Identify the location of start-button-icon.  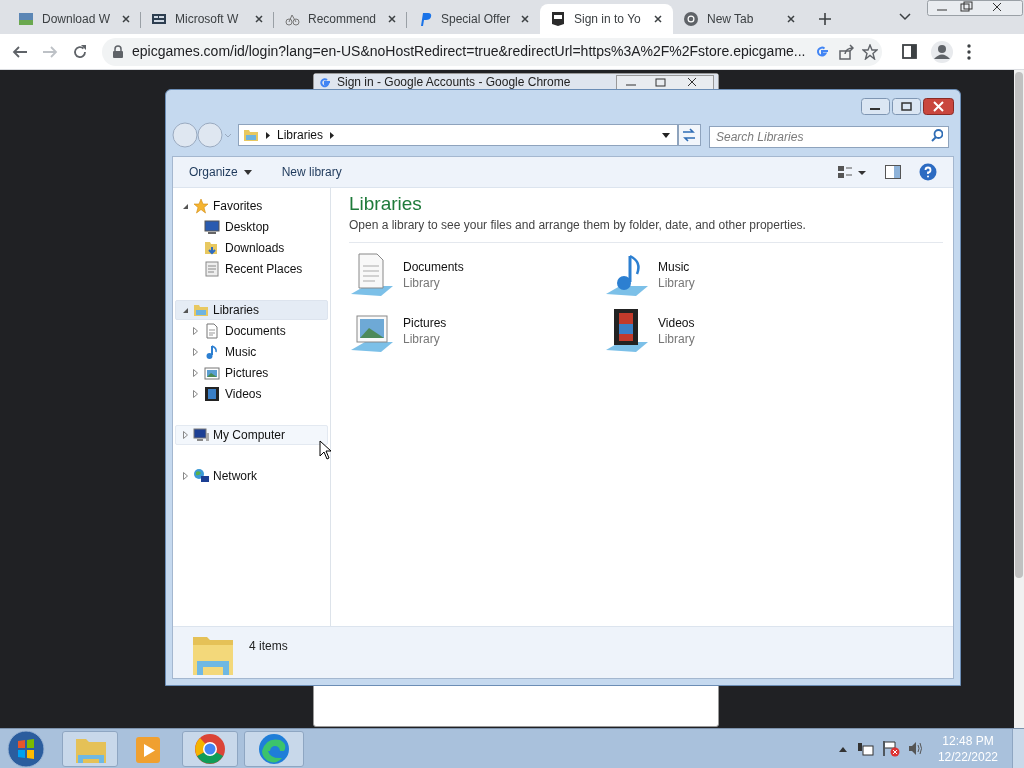
(26, 748).